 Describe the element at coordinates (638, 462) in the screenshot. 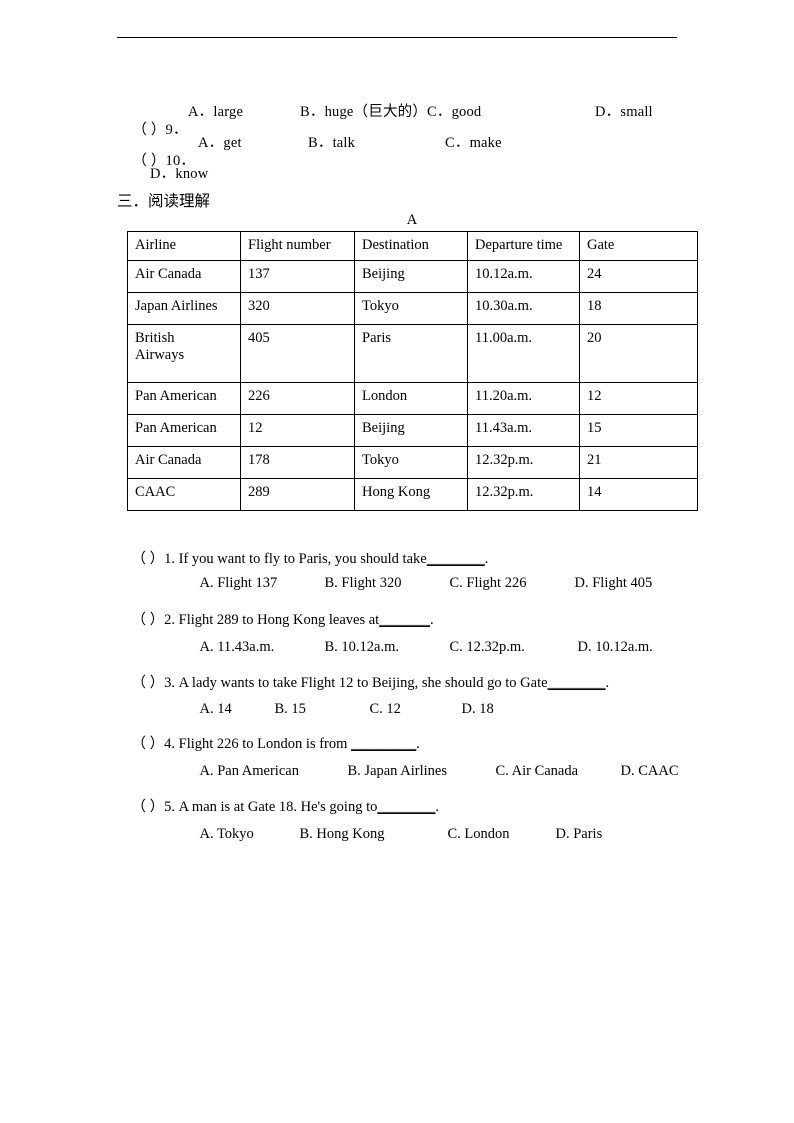

I see `cell-gate: 21` at that location.